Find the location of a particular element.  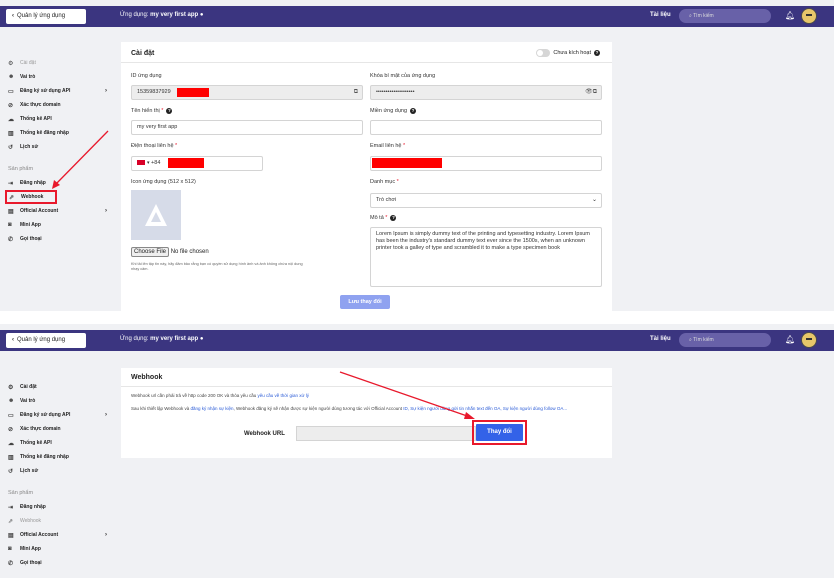

event-registration-link: đăng ký nhận sự kiện is located at coordinates (211, 408).